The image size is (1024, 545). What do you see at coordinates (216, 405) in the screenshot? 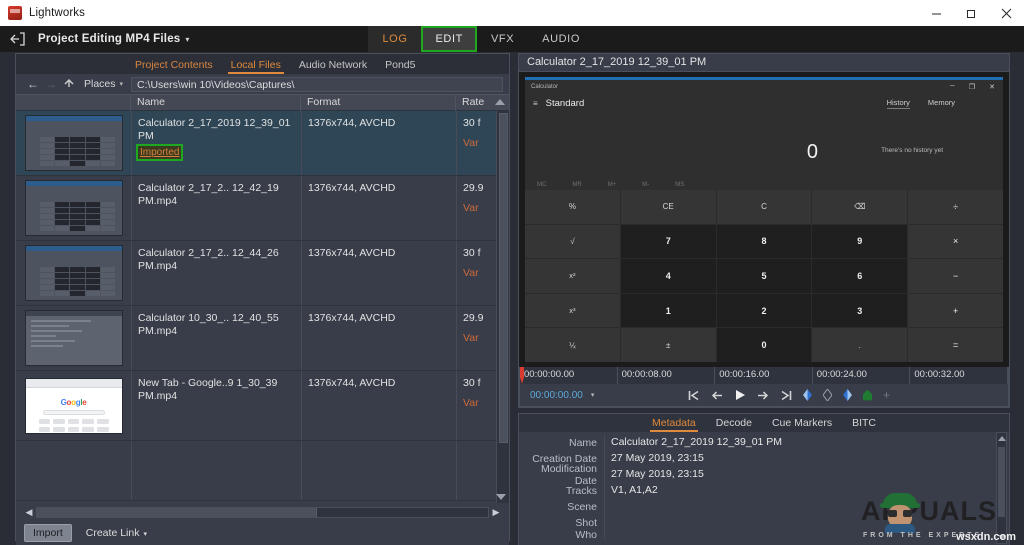
I see `row-name-cell: New Tab - Google..9 1_30_39 PM.mp4` at bounding box center [216, 405].